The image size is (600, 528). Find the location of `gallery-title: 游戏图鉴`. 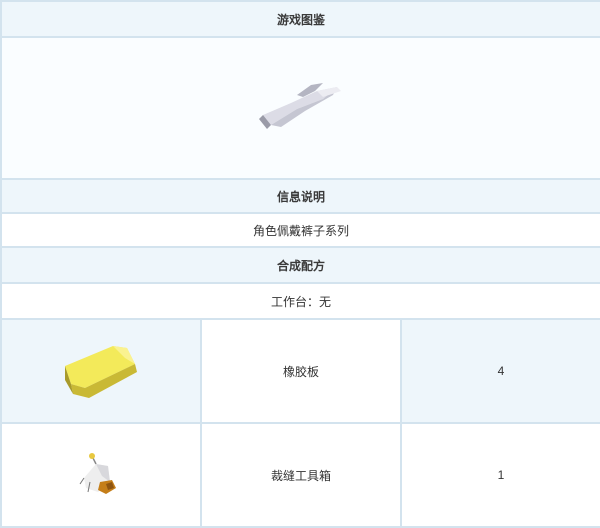

gallery-title: 游戏图鉴 is located at coordinates (300, 19).